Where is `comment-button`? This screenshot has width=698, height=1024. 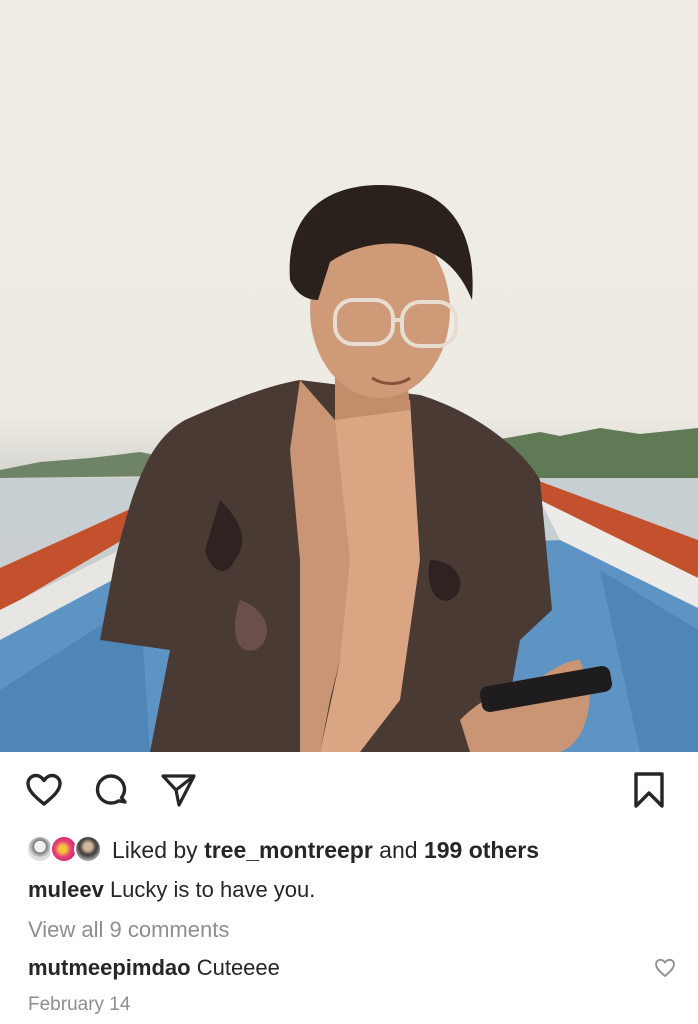 comment-button is located at coordinates (111, 792).